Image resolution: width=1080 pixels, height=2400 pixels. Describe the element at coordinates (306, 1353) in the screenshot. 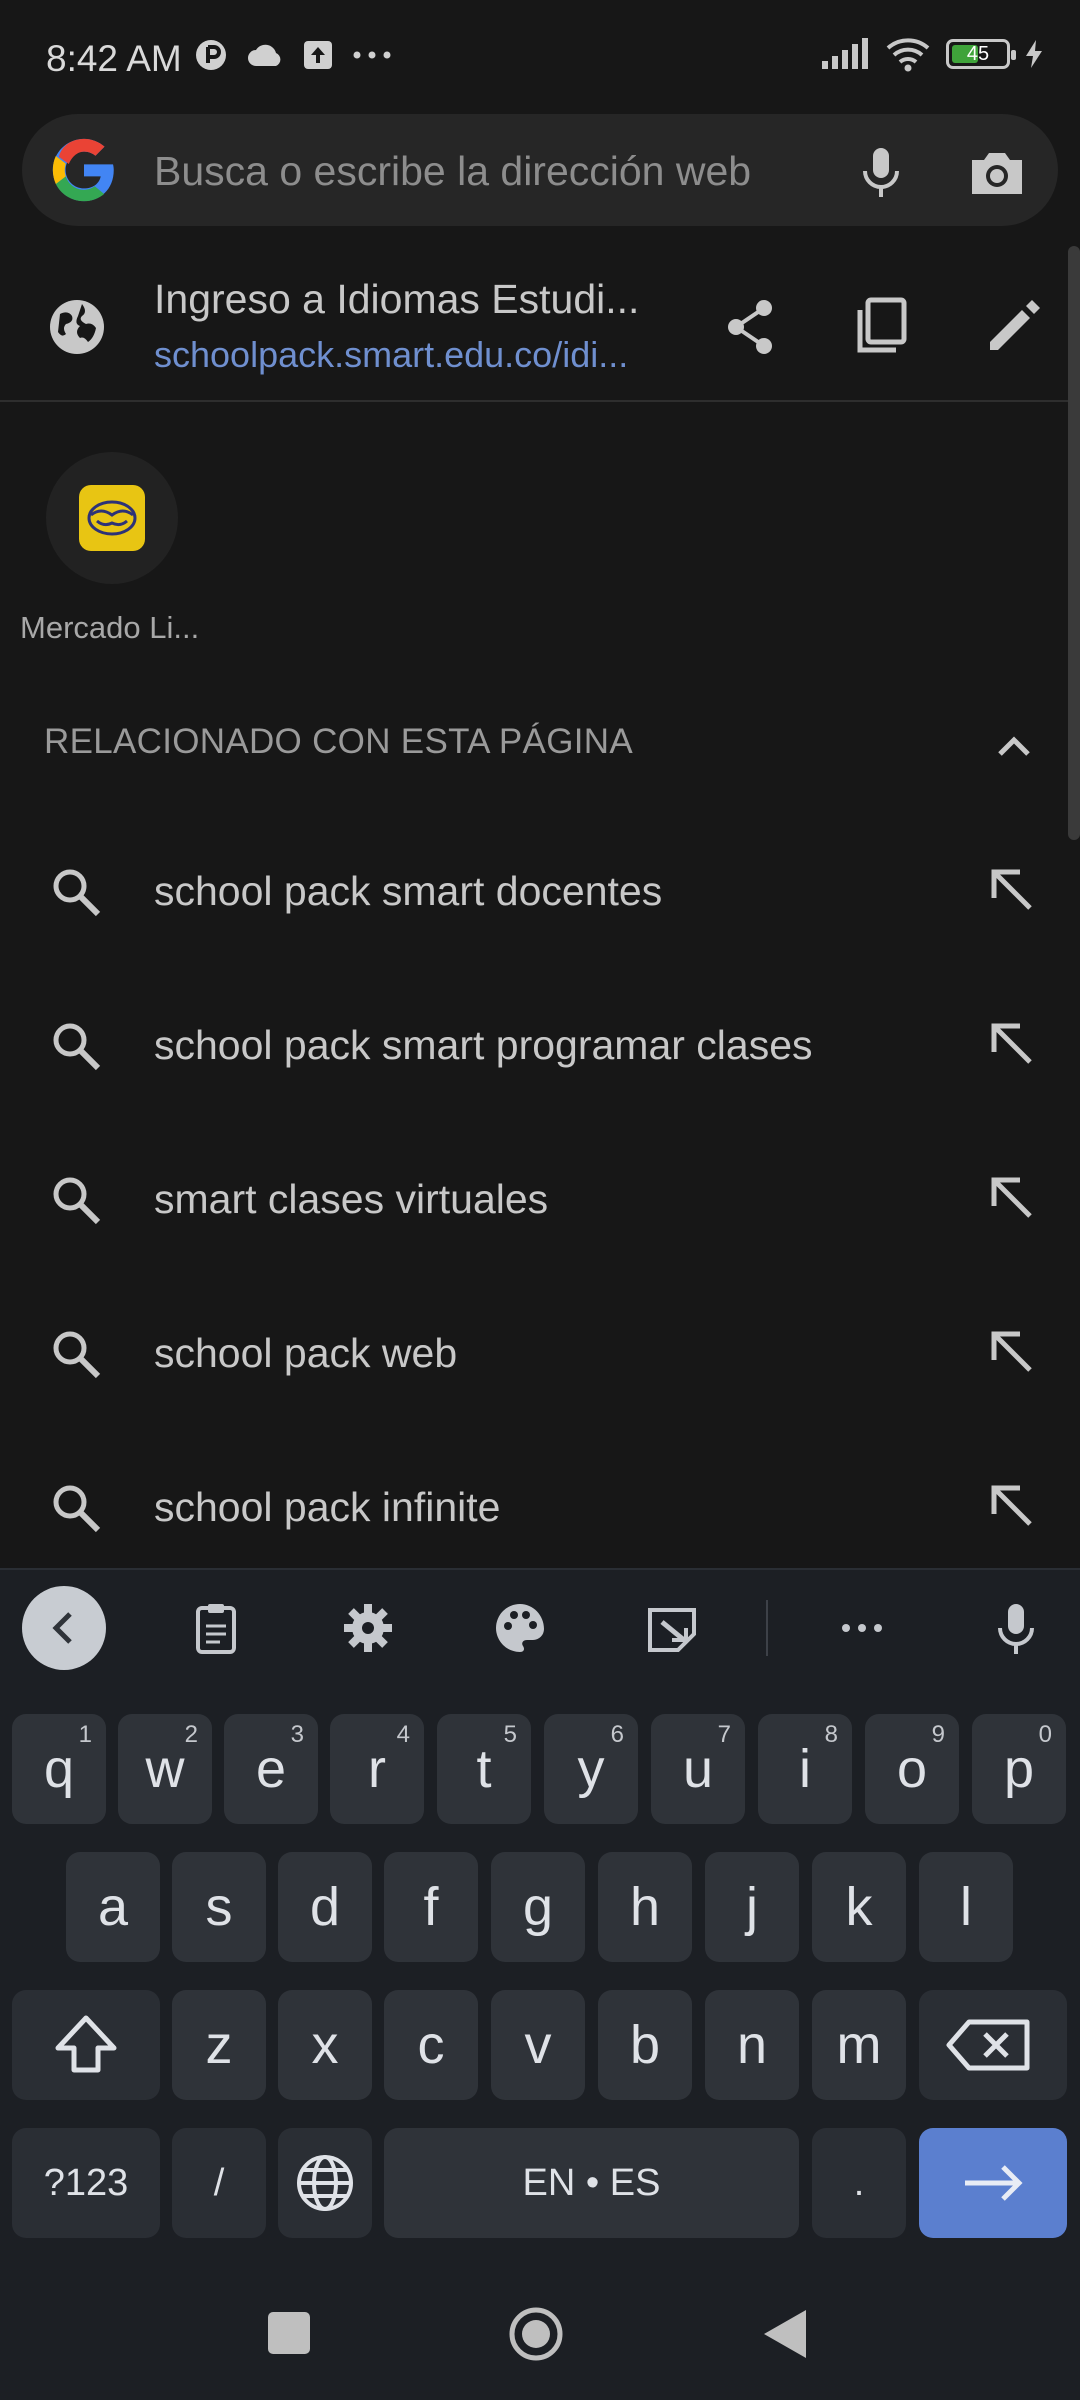

I see `suggestion-text: school pack web` at that location.